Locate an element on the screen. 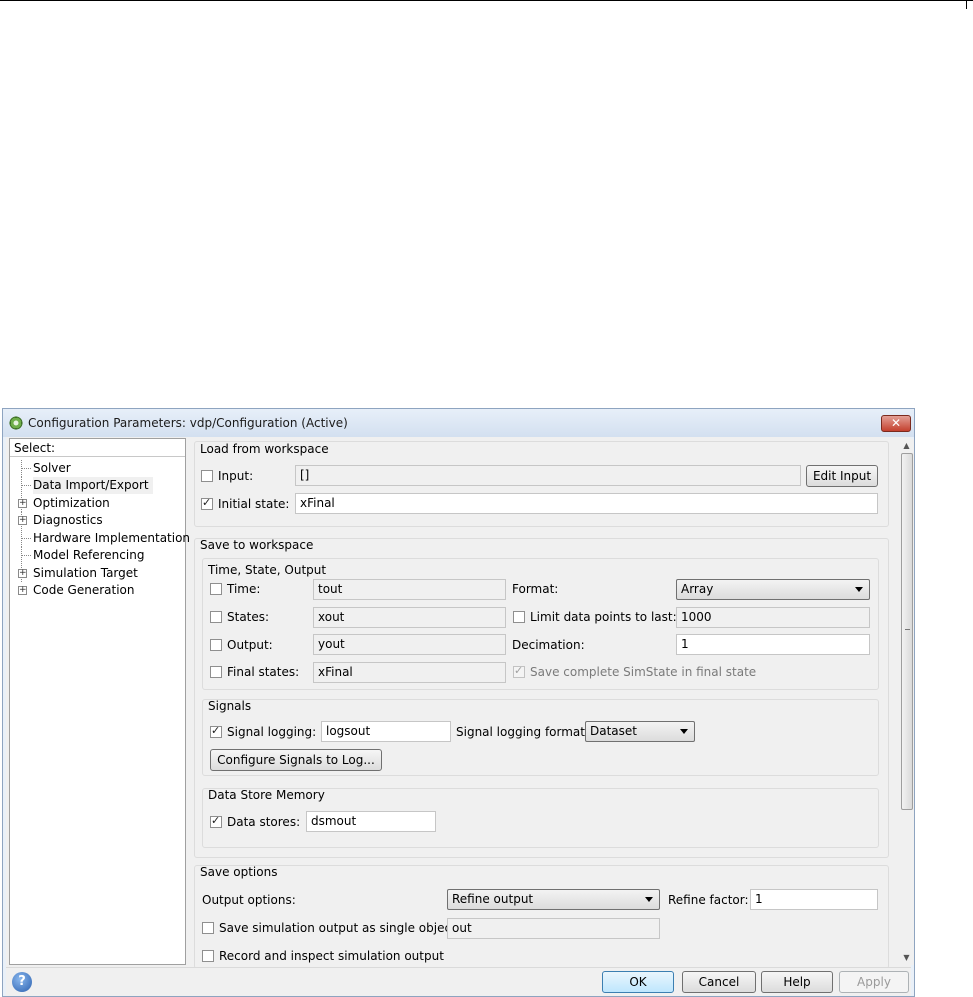 This screenshot has height=997, width=973. tree-item-label: Hardware Implementation is located at coordinates (112, 538).